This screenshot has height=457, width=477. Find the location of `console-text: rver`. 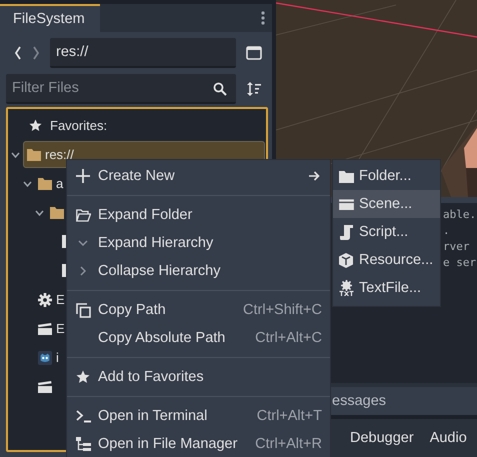

console-text: rver is located at coordinates (456, 247).